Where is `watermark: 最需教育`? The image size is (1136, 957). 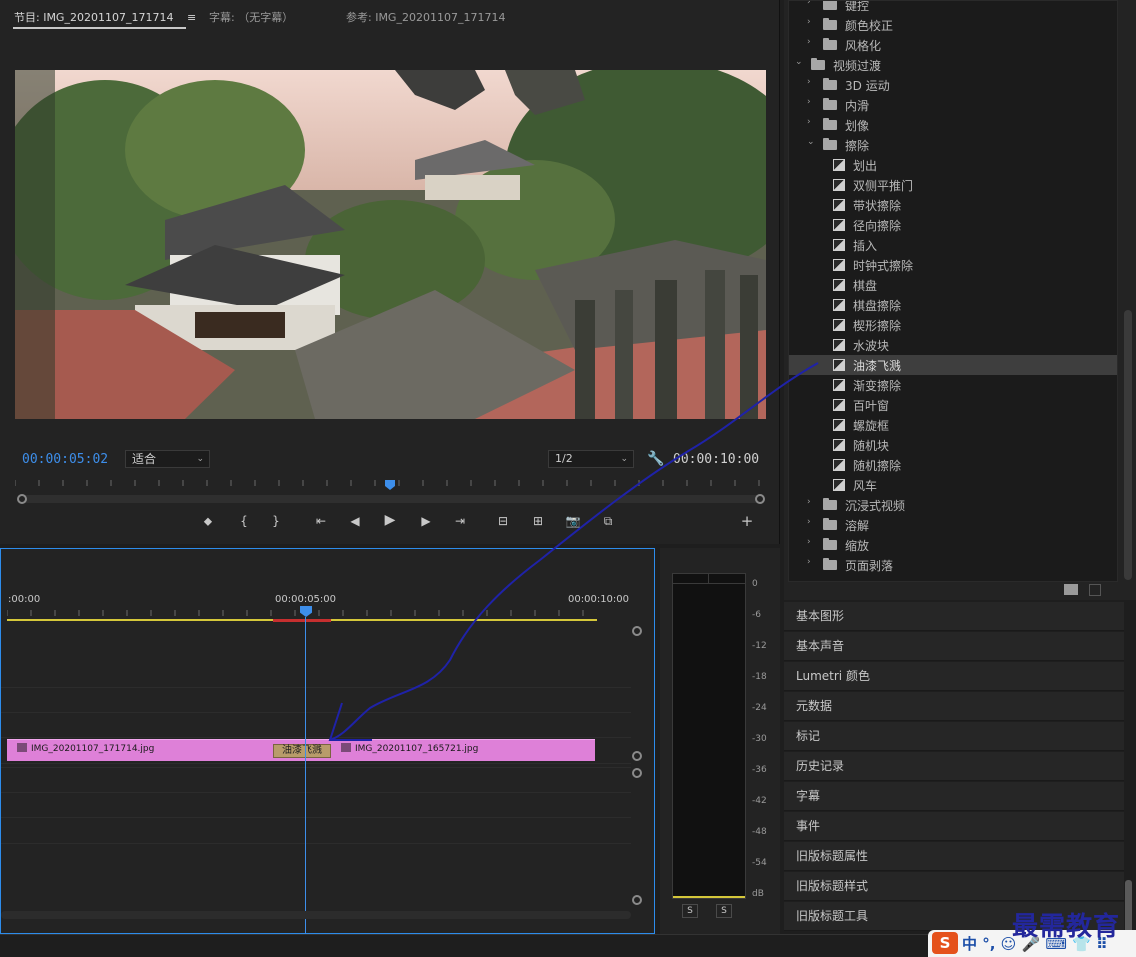
watermark: 最需教育 is located at coordinates (1066, 927).